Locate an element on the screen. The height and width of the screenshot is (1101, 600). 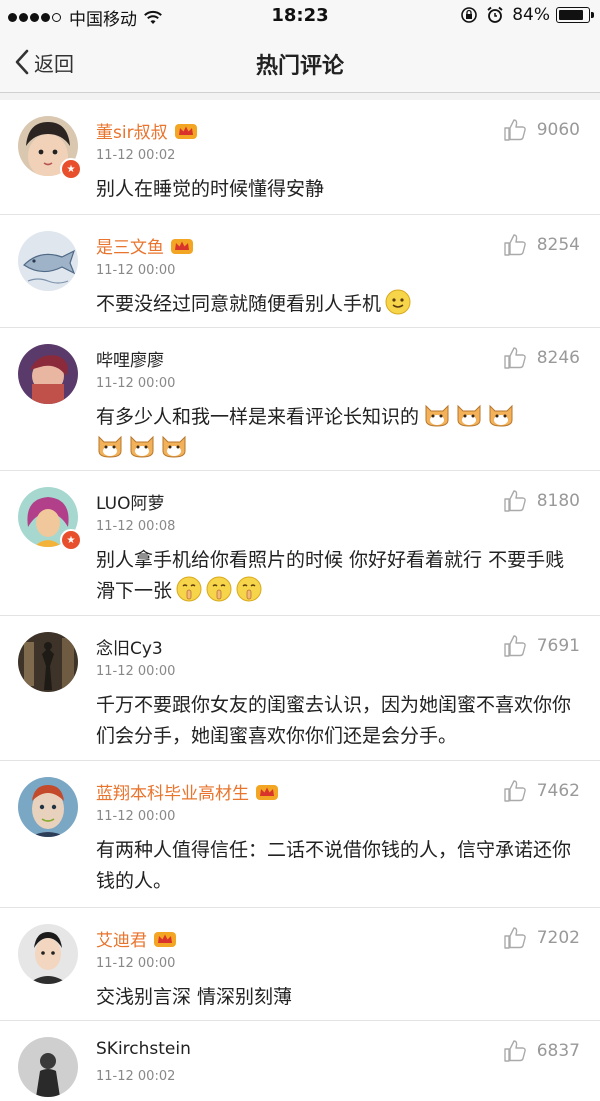
rotation-lock-icon is located at coordinates (469, 15).